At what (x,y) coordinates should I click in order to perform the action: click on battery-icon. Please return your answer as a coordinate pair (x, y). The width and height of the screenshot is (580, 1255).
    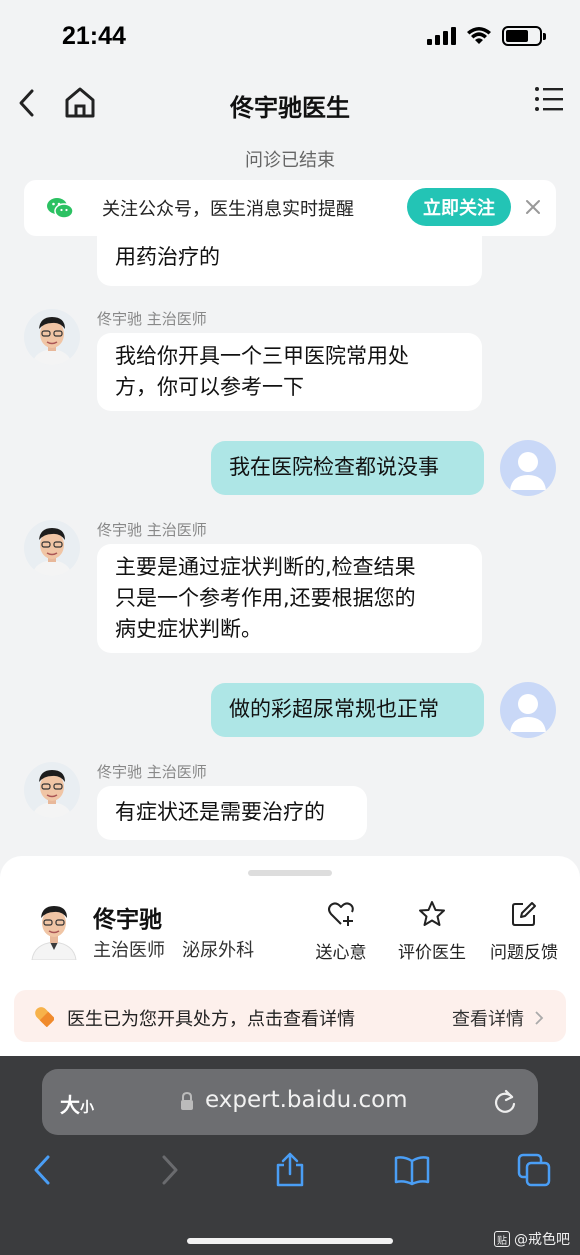
    Looking at the image, I should click on (524, 36).